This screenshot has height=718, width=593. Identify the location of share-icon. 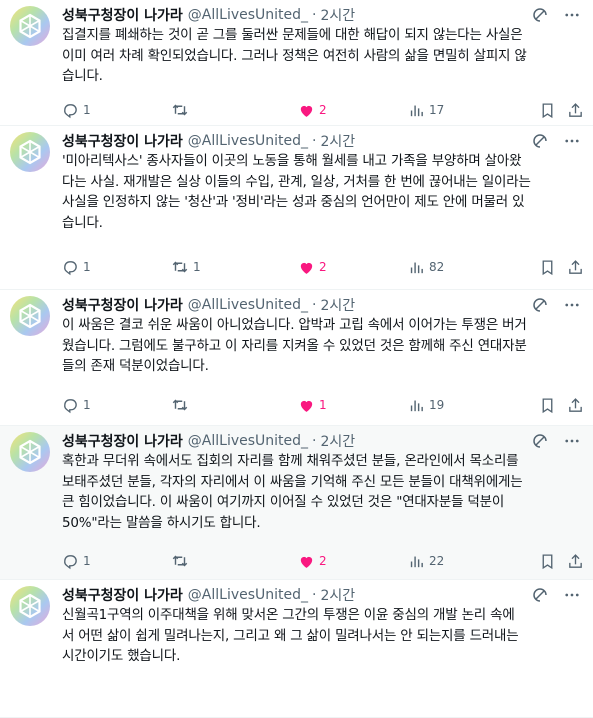
(575, 561).